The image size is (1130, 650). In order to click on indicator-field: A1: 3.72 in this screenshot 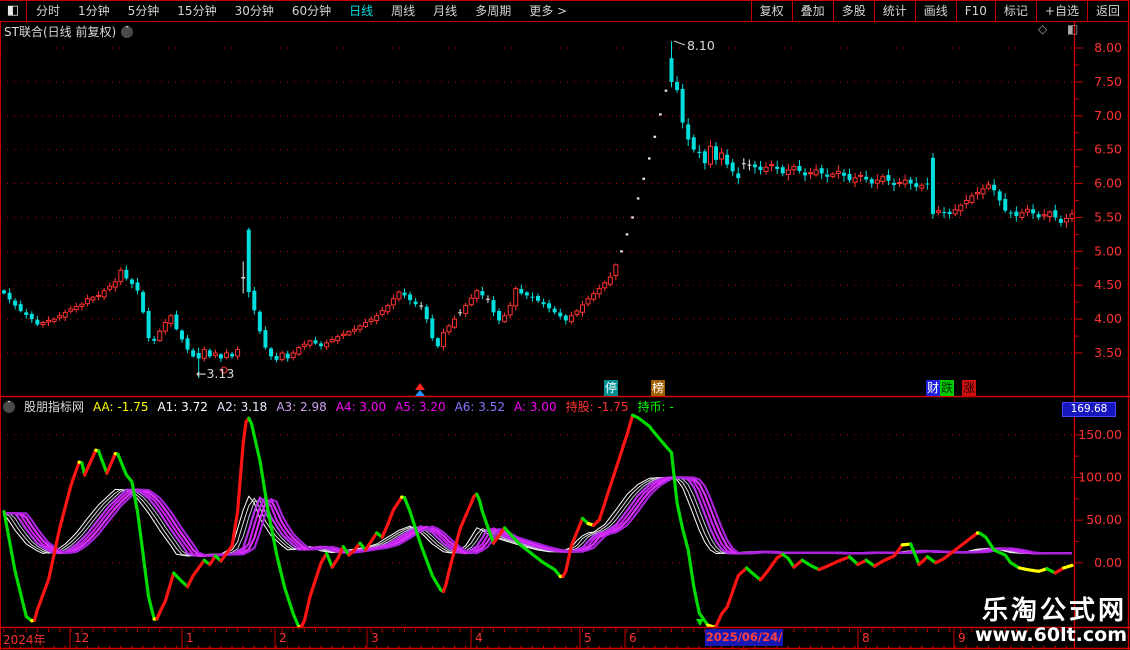, I will do `click(182, 407)`.